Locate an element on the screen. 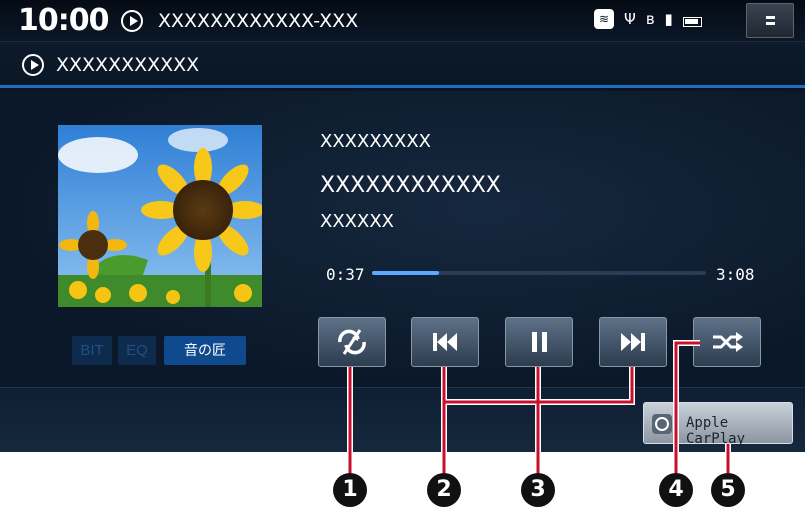 The height and width of the screenshot is (512, 805). elapsed-time: 0:37 is located at coordinates (345, 274).